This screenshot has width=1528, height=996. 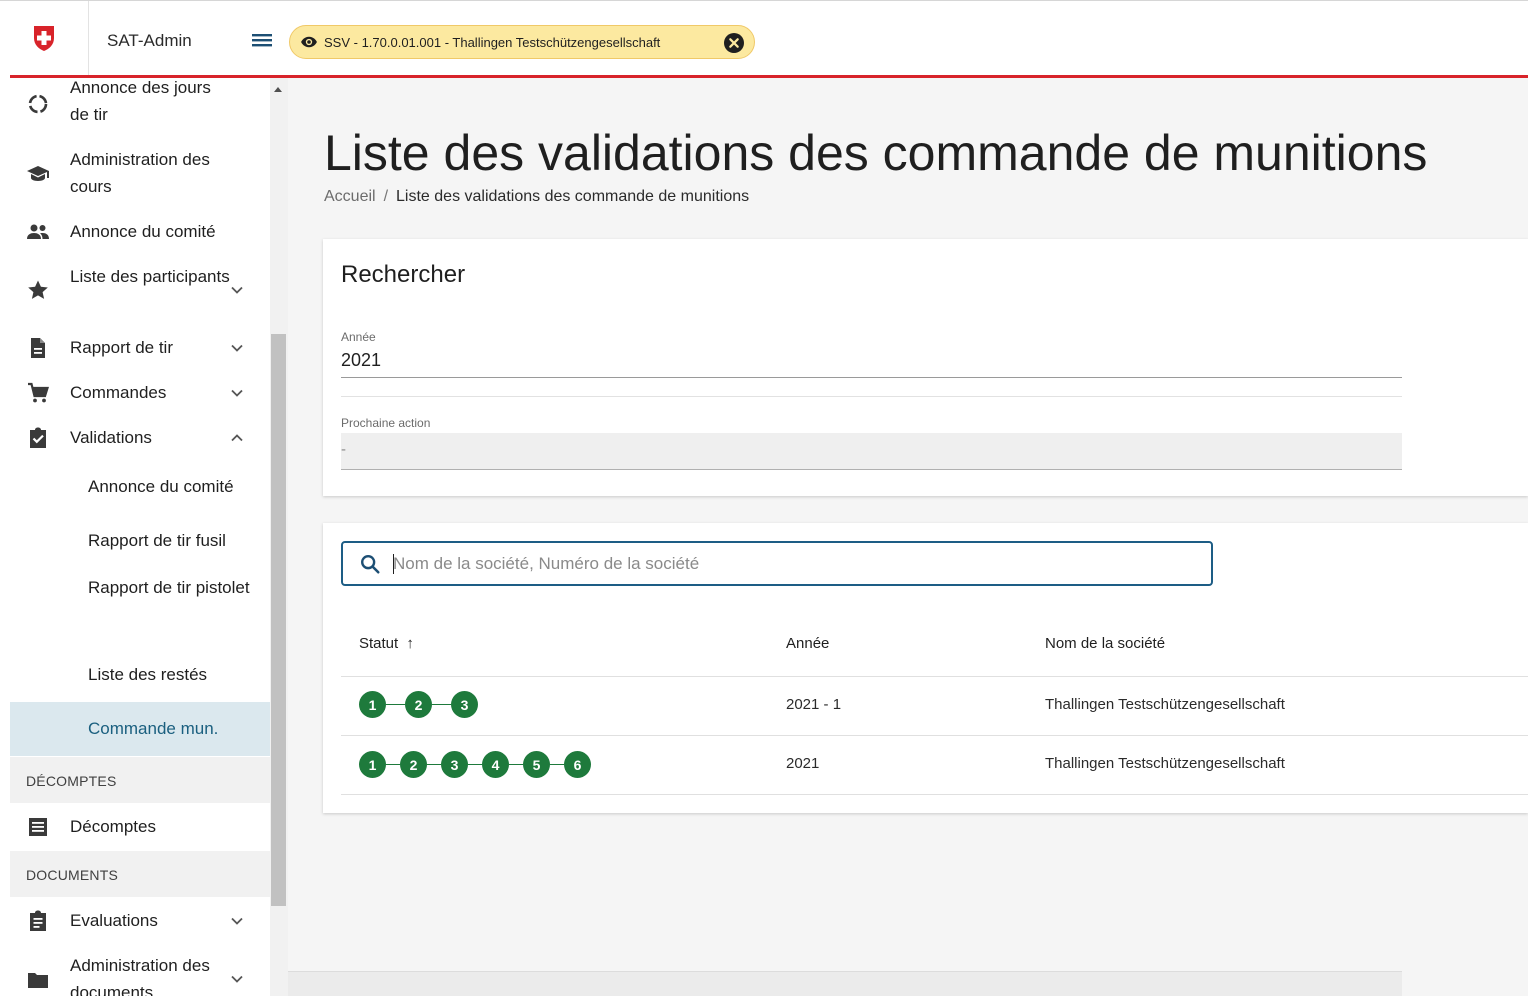 What do you see at coordinates (386, 423) in the screenshot?
I see `next-action-label: Prochaine action` at bounding box center [386, 423].